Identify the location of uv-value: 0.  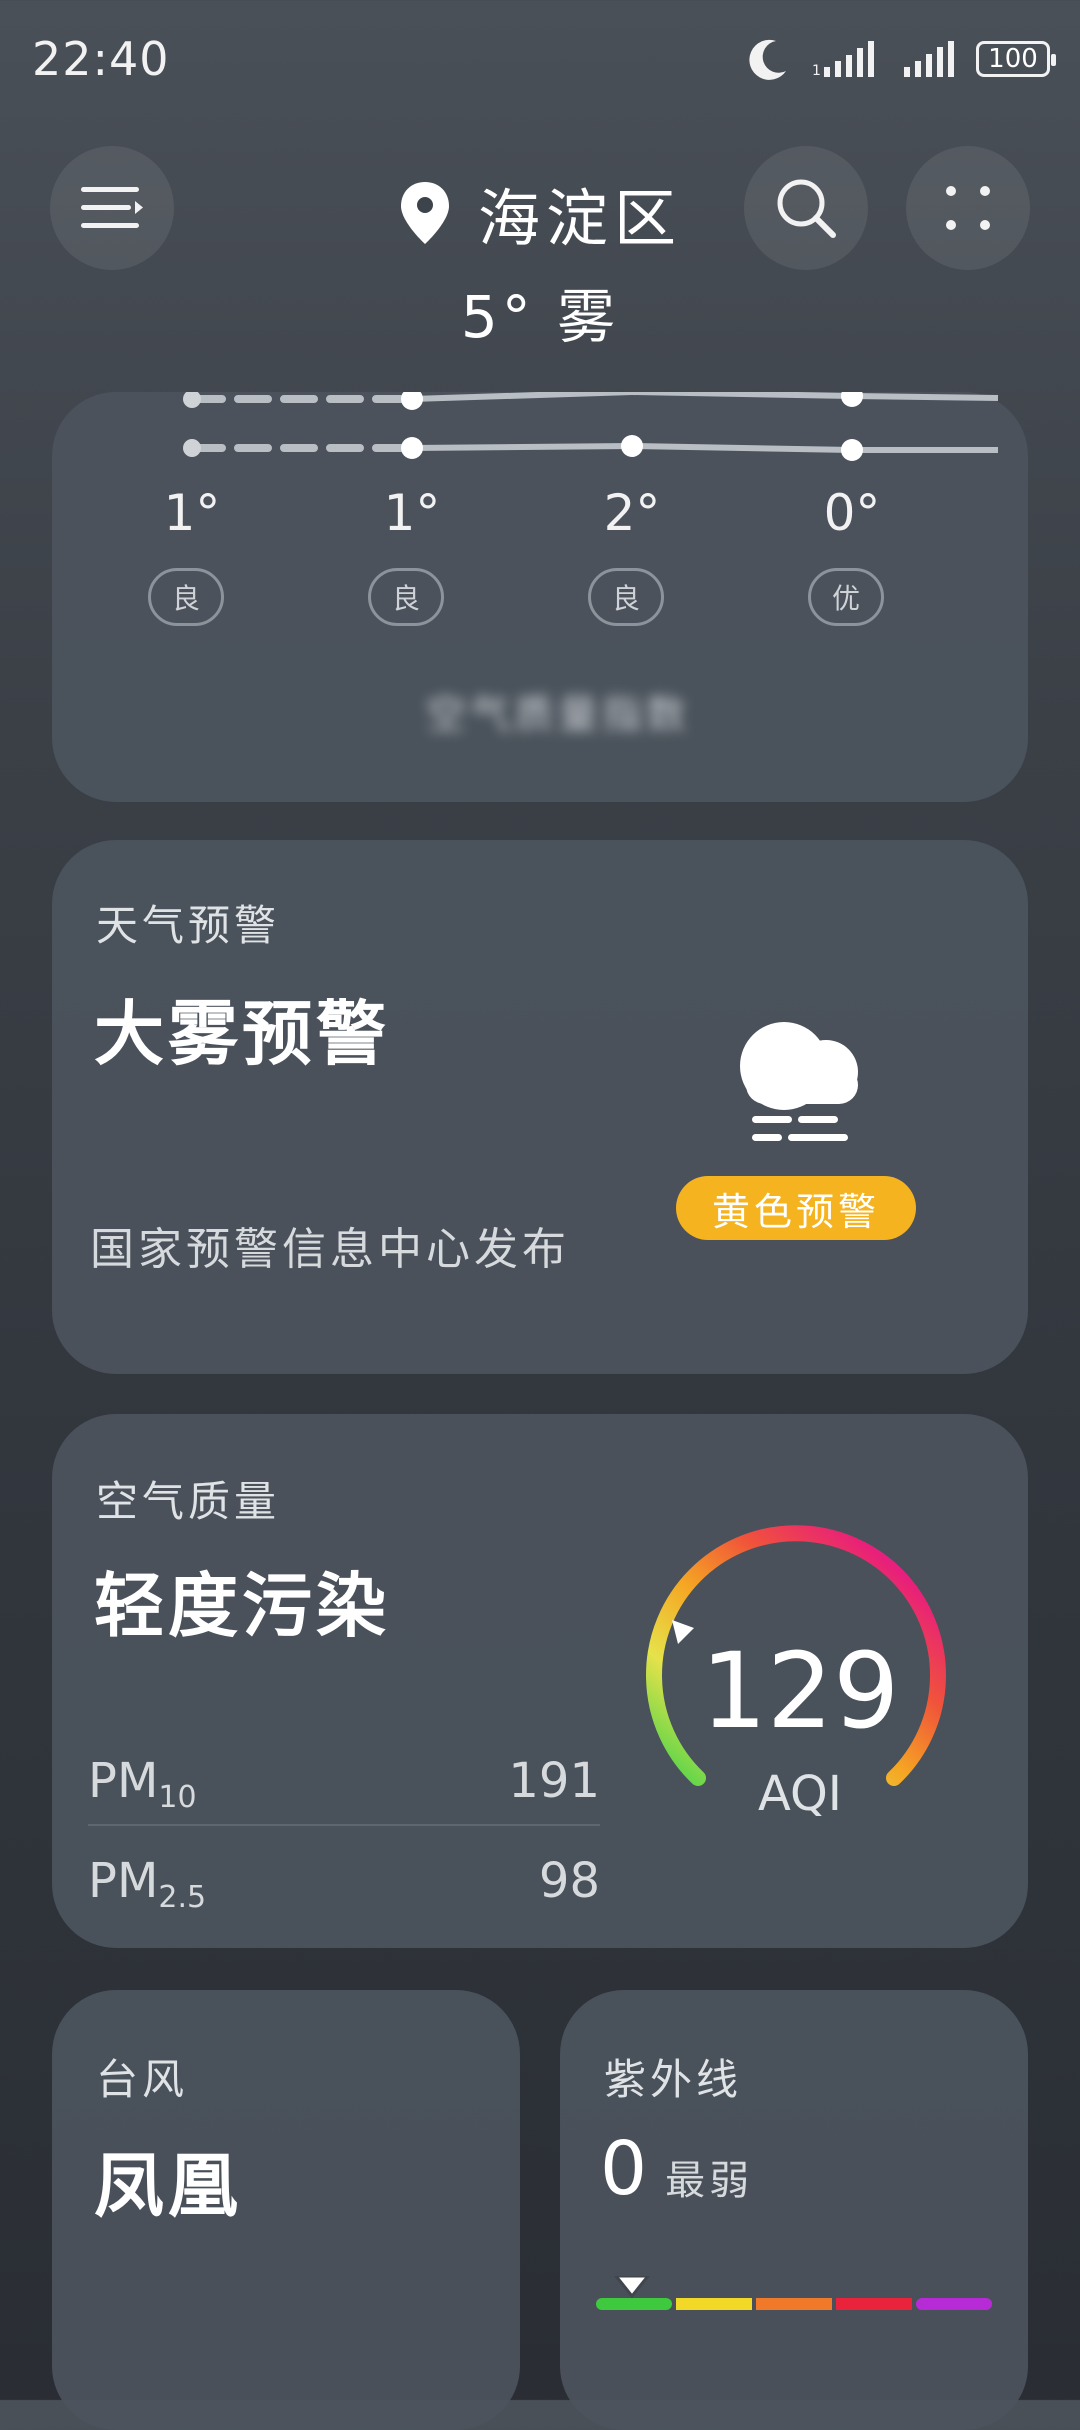
(624, 2169).